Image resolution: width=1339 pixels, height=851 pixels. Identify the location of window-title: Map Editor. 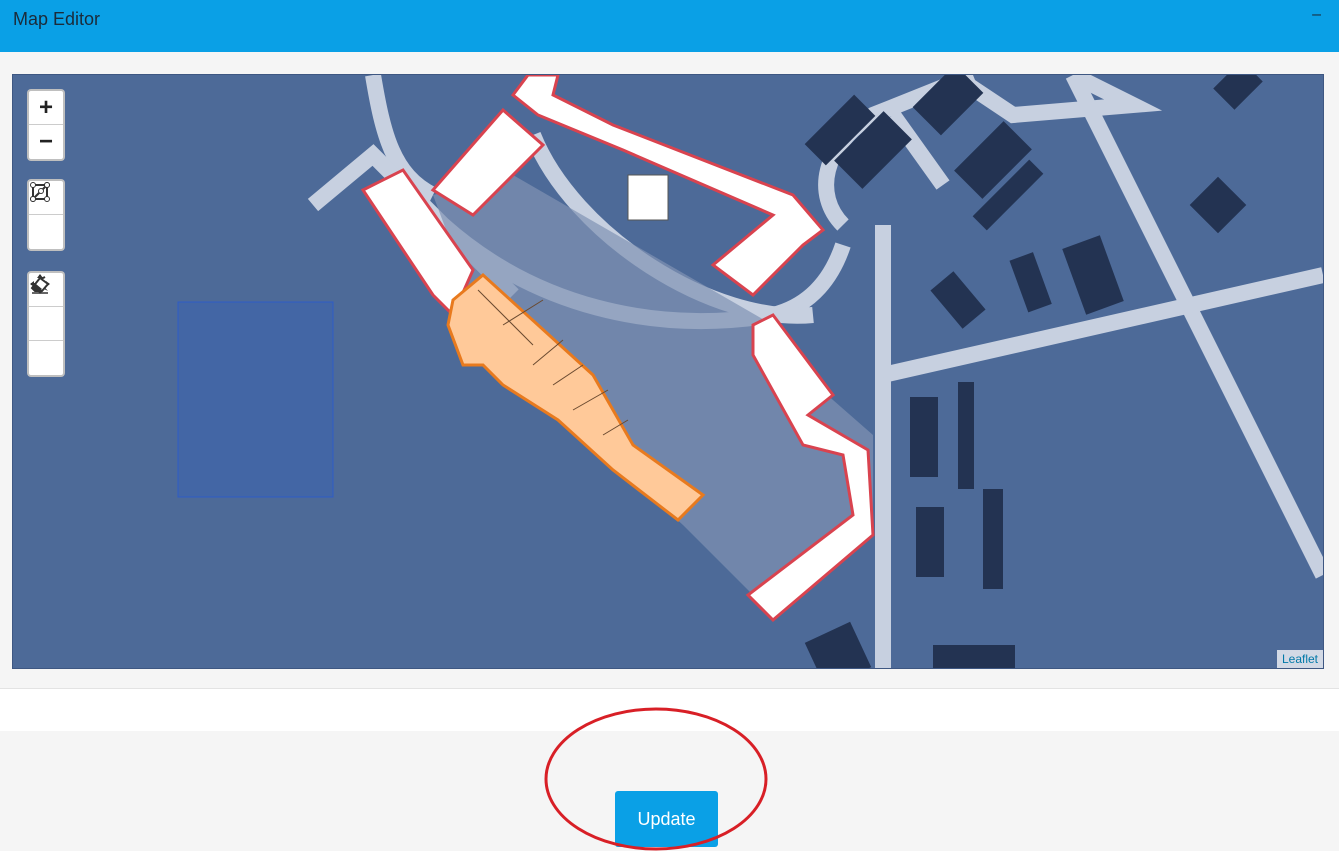
(57, 19).